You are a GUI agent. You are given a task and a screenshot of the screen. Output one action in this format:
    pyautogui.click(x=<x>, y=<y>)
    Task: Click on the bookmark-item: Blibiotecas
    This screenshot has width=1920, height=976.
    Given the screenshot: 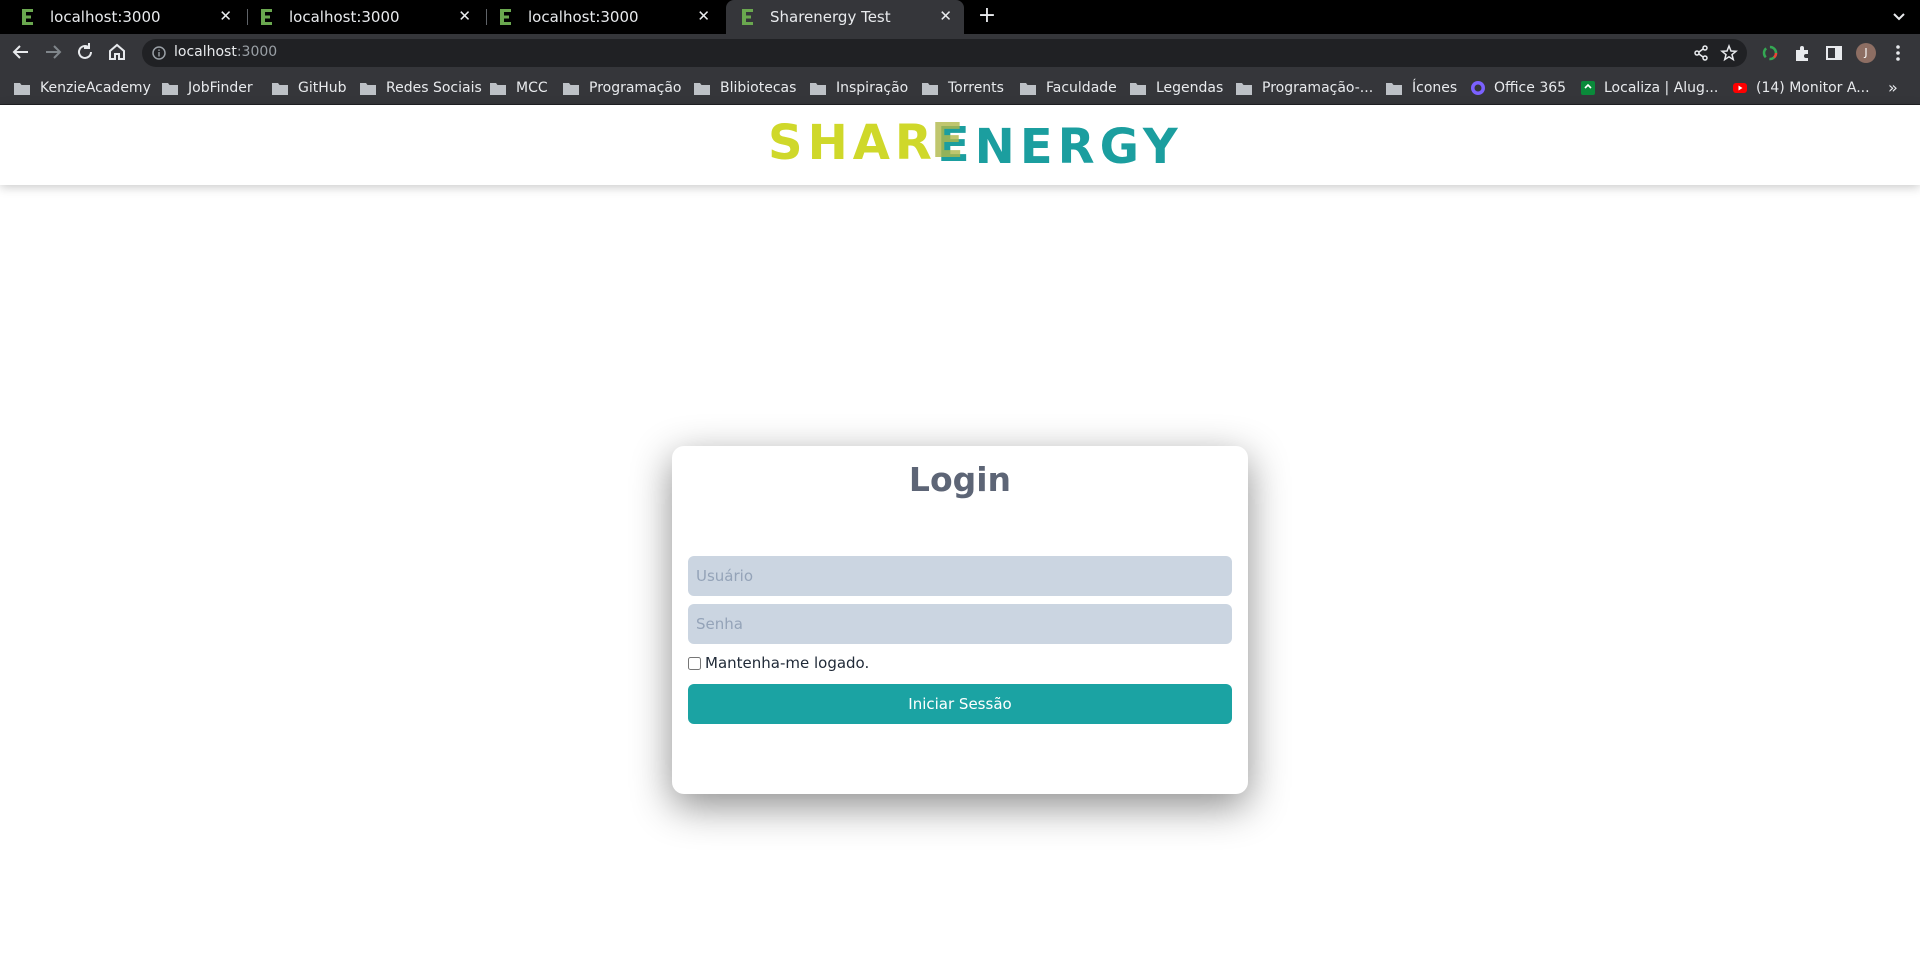 What is the action you would take?
    pyautogui.click(x=745, y=88)
    